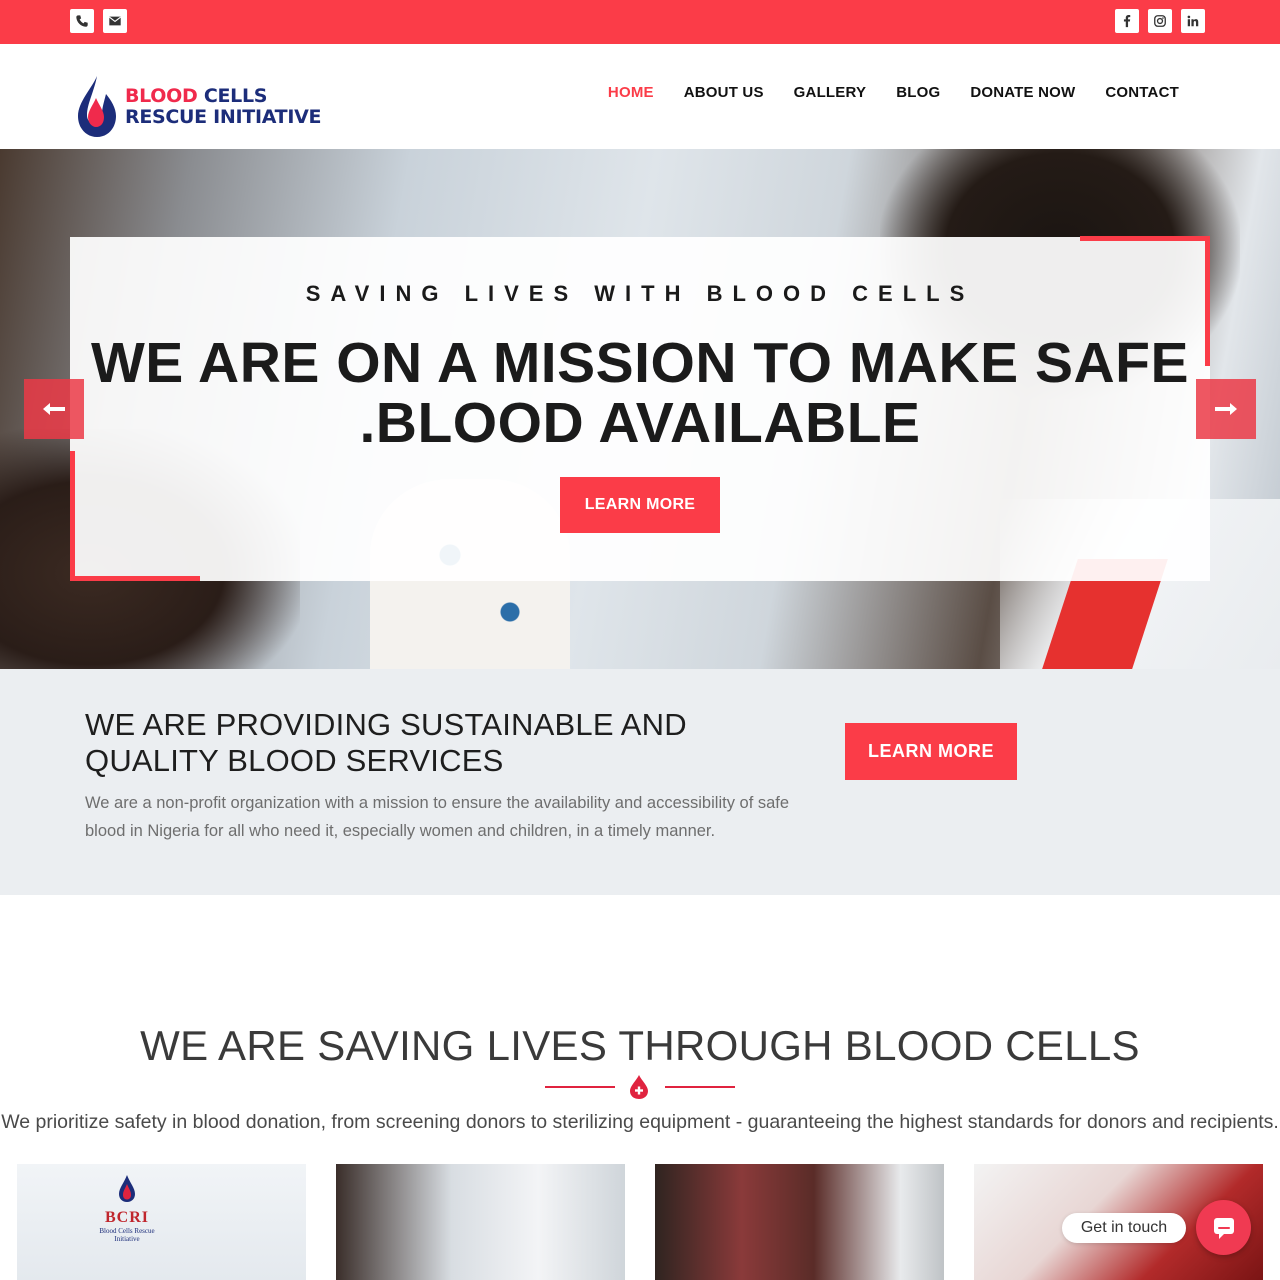 The image size is (1280, 1280). What do you see at coordinates (1142, 92) in the screenshot?
I see `nav-contact: CONTACT` at bounding box center [1142, 92].